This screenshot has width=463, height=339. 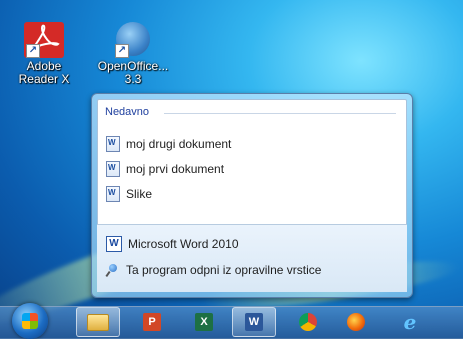 I want to click on recent-item: Slike, so click(x=129, y=194).